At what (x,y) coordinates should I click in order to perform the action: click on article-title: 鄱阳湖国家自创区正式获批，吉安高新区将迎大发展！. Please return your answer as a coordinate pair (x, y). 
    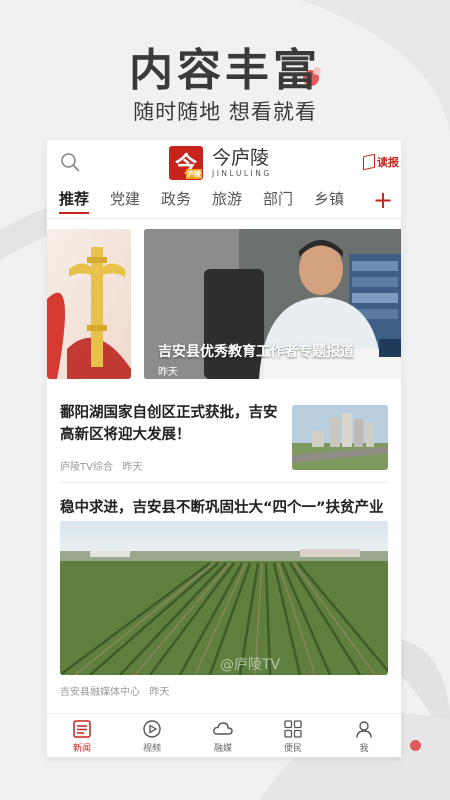
    Looking at the image, I should click on (171, 424).